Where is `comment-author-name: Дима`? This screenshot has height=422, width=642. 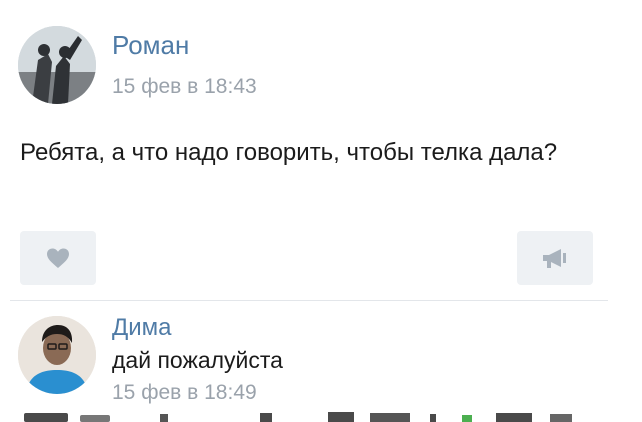
comment-author-name: Дима is located at coordinates (142, 328).